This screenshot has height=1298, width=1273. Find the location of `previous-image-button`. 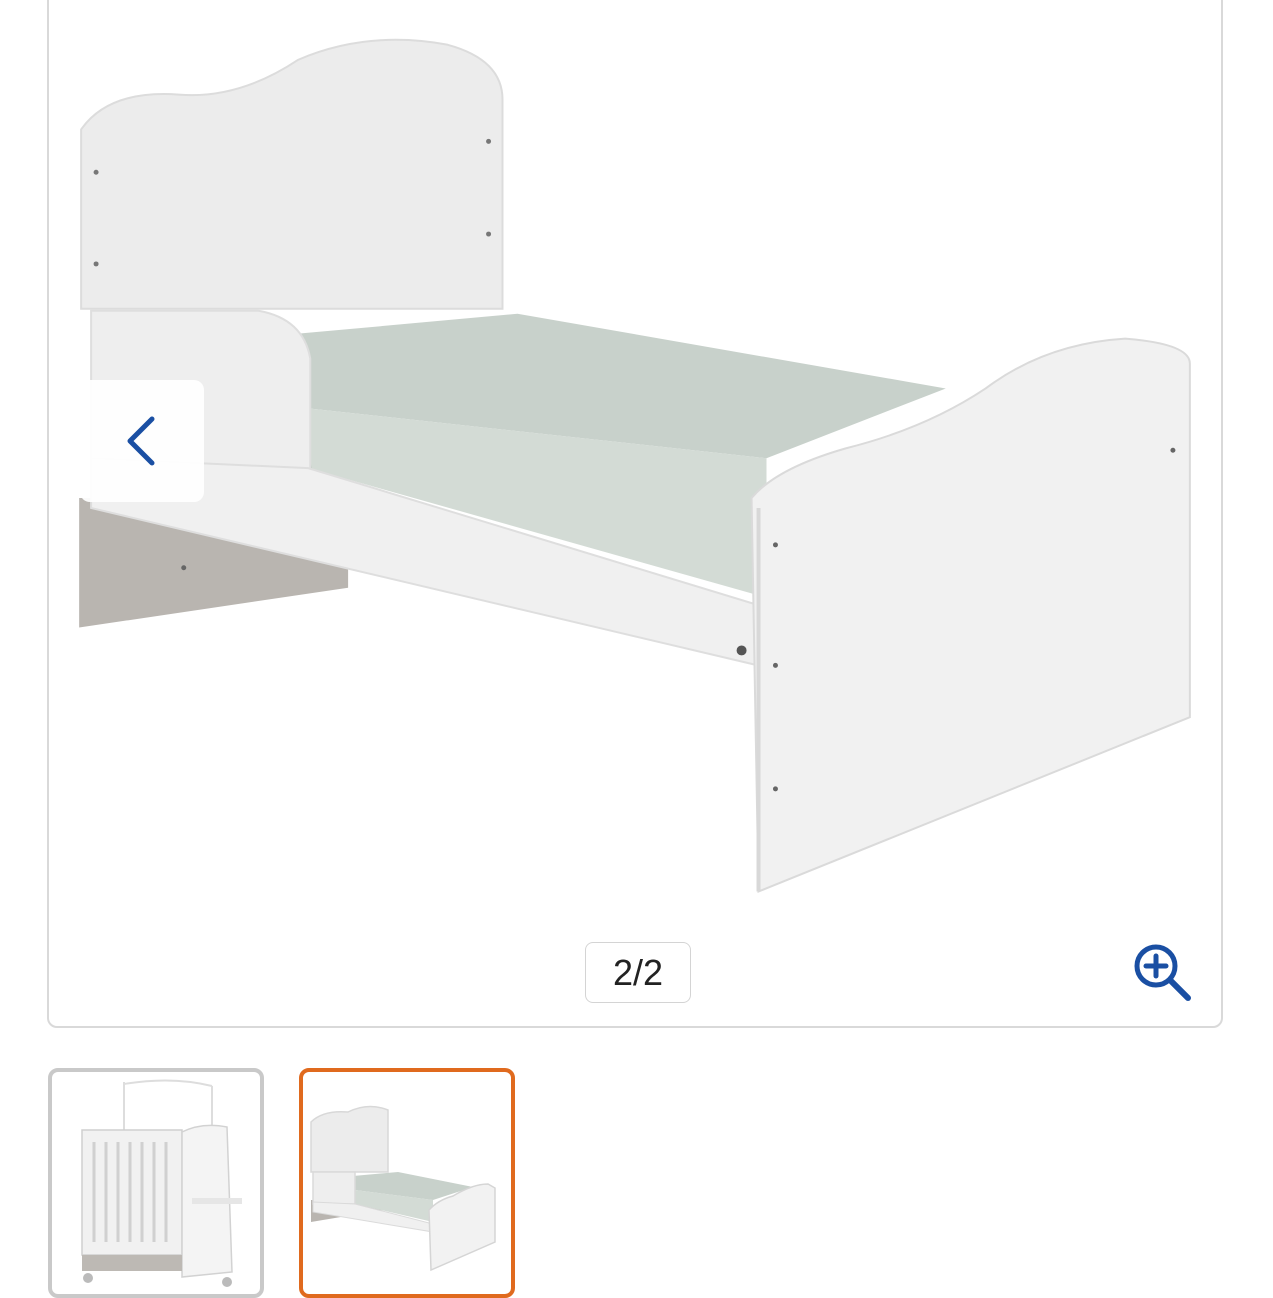

previous-image-button is located at coordinates (142, 441).